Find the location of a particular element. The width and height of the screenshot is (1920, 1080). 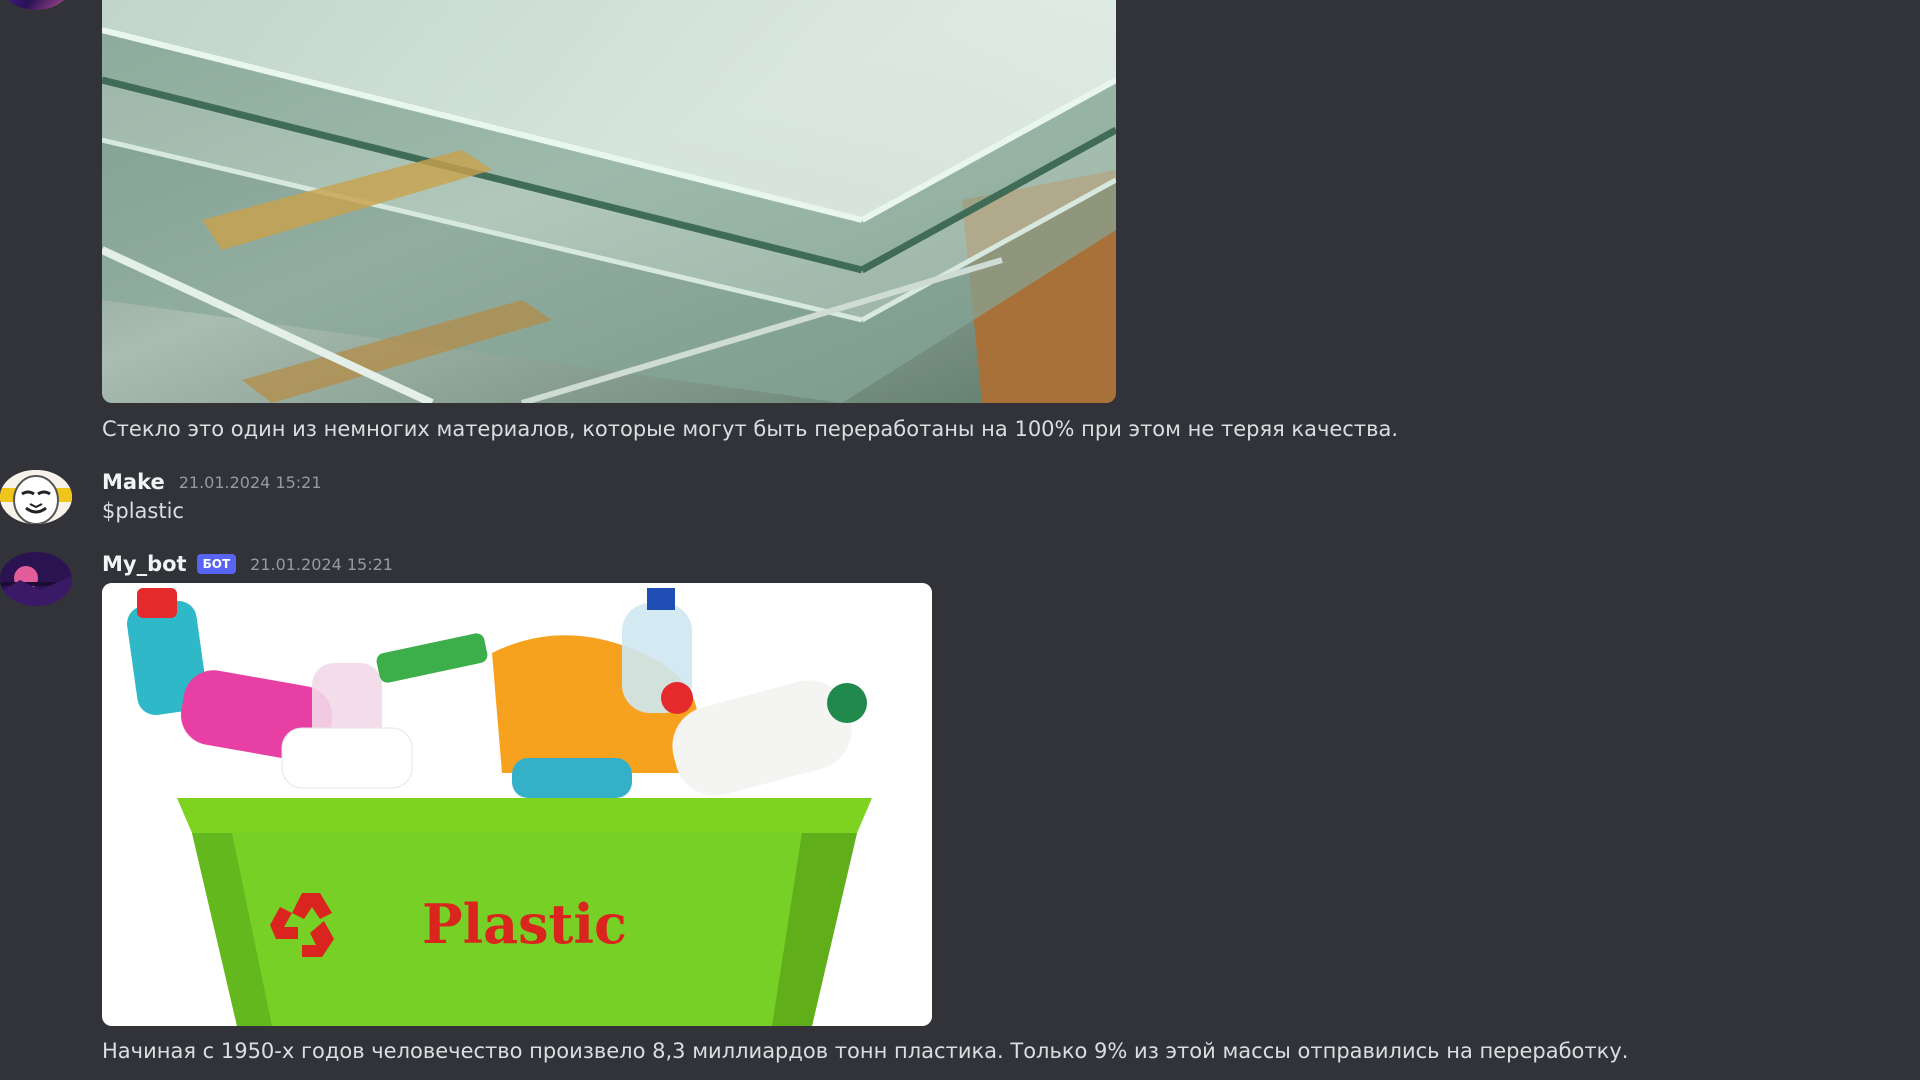

bot-avatar is located at coordinates (36, 579).